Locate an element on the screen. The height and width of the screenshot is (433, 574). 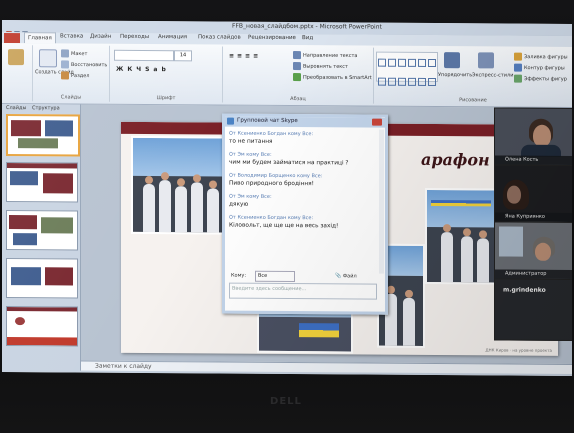
shape-fill-button: Заливка фигуры is located at coordinates (541, 56).